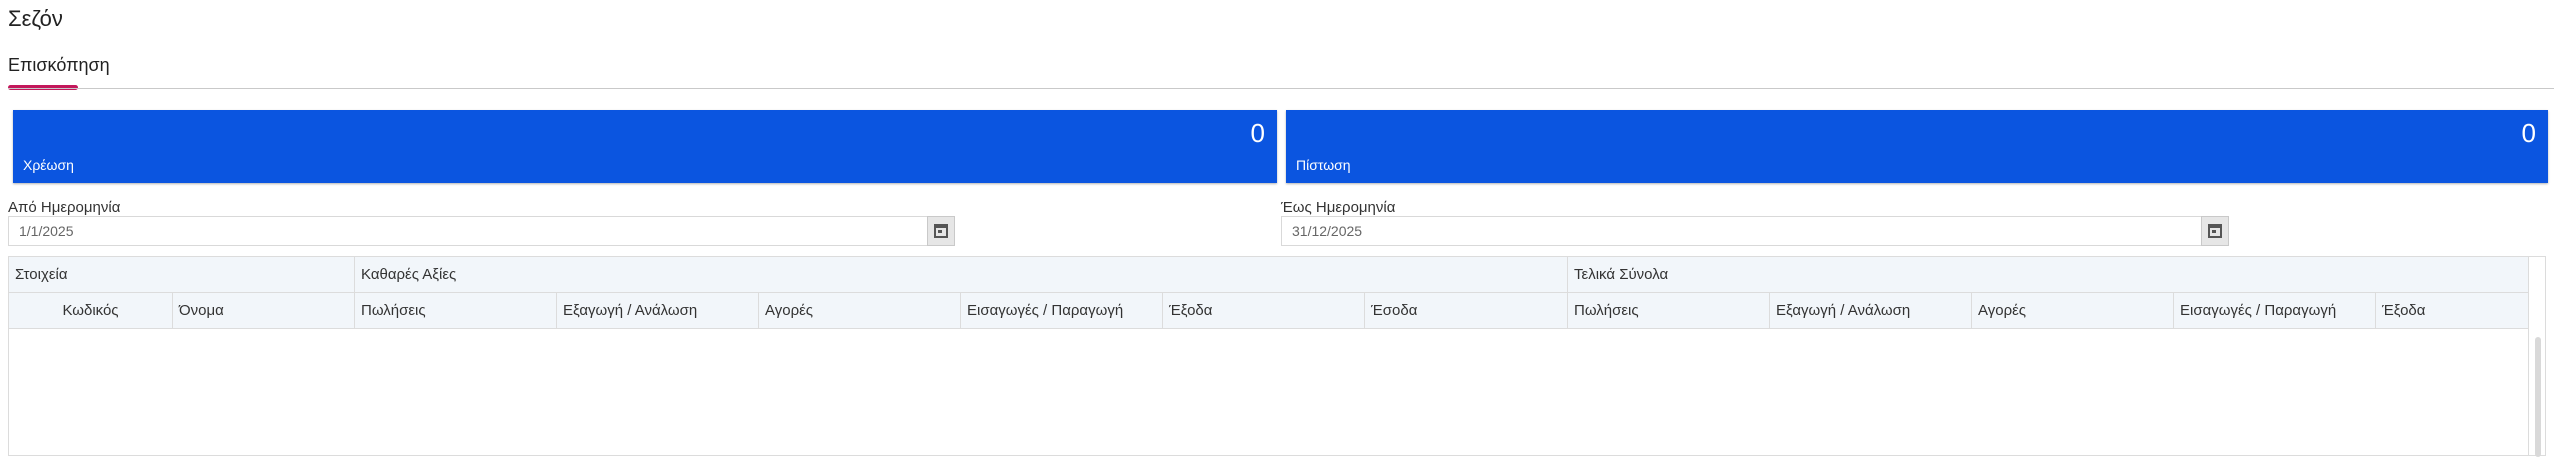 This screenshot has height=457, width=2554. What do you see at coordinates (91, 310) in the screenshot?
I see `column-header-code: Κωδικός` at bounding box center [91, 310].